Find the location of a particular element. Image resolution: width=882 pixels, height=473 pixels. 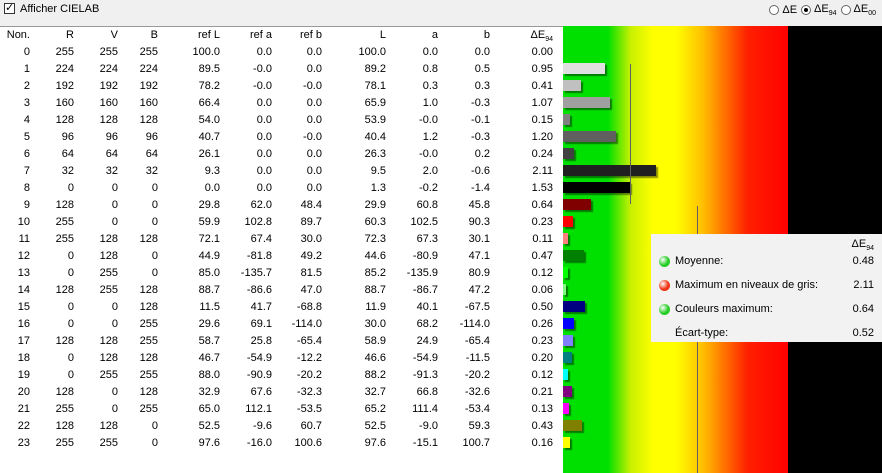

table-cell: -0.0 is located at coordinates (312, 86).